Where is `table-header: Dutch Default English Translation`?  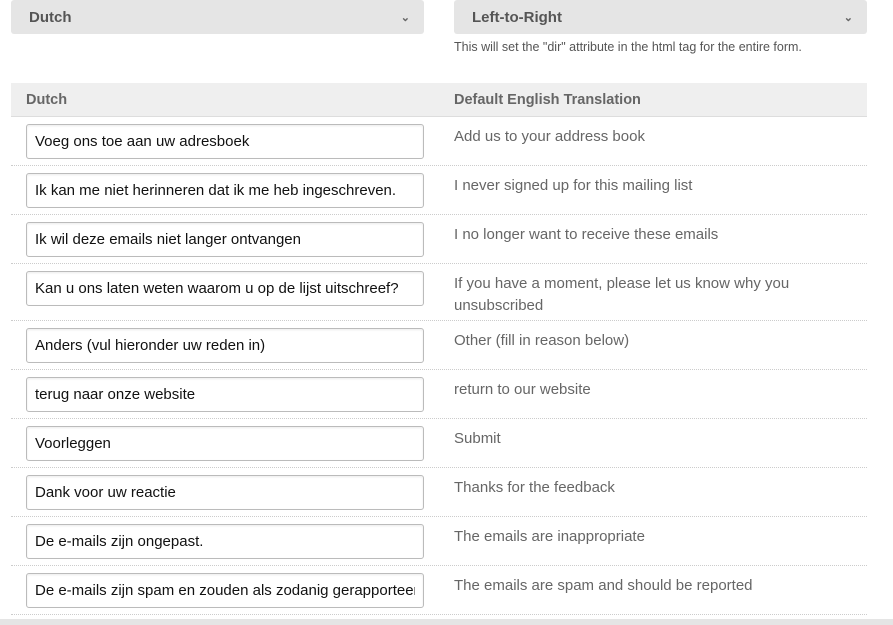 table-header: Dutch Default English Translation is located at coordinates (439, 100).